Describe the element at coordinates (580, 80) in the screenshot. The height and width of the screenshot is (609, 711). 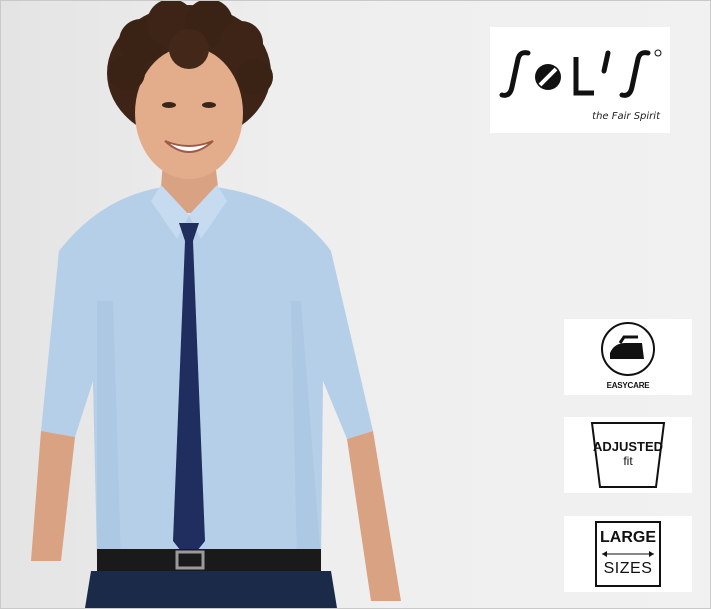
I see `brand-logo: the Fair Spirit` at that location.